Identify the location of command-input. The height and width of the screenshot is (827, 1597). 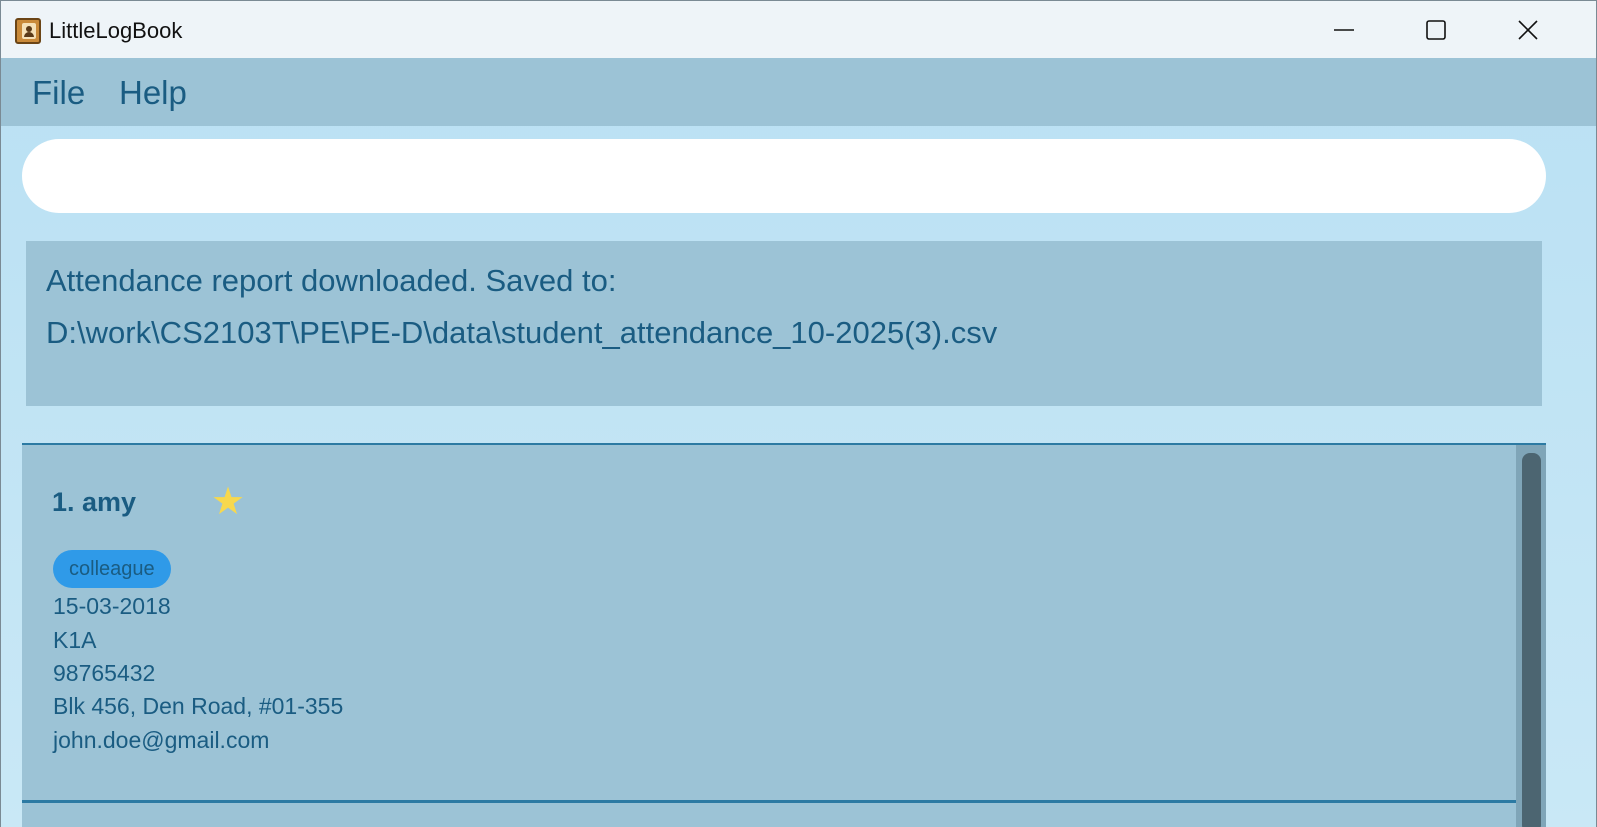
(784, 176).